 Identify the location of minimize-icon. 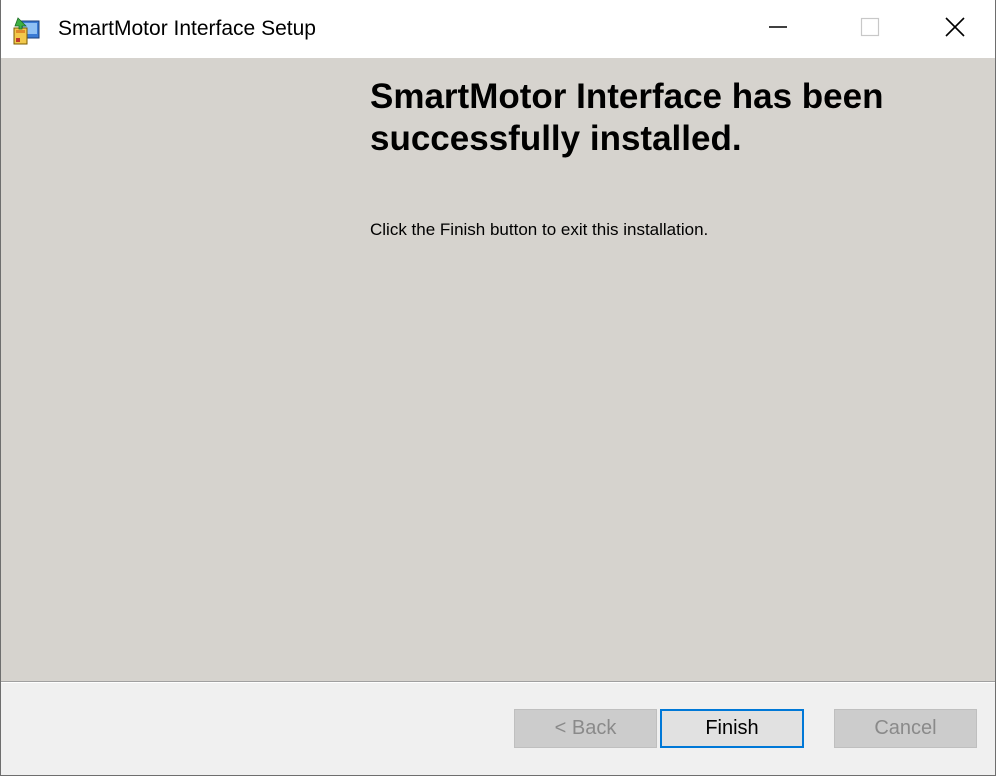
(778, 29).